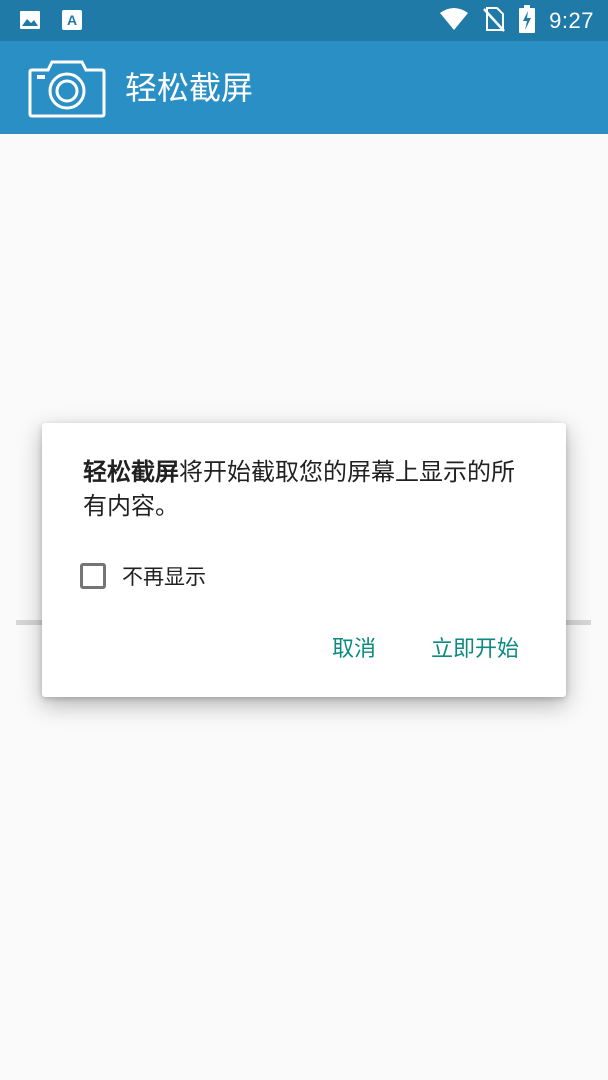 Image resolution: width=608 pixels, height=1080 pixels. What do you see at coordinates (308, 489) in the screenshot?
I see `dialog-message: 轻松截屏将开始截取您的屏幕上显示的所有内容。` at bounding box center [308, 489].